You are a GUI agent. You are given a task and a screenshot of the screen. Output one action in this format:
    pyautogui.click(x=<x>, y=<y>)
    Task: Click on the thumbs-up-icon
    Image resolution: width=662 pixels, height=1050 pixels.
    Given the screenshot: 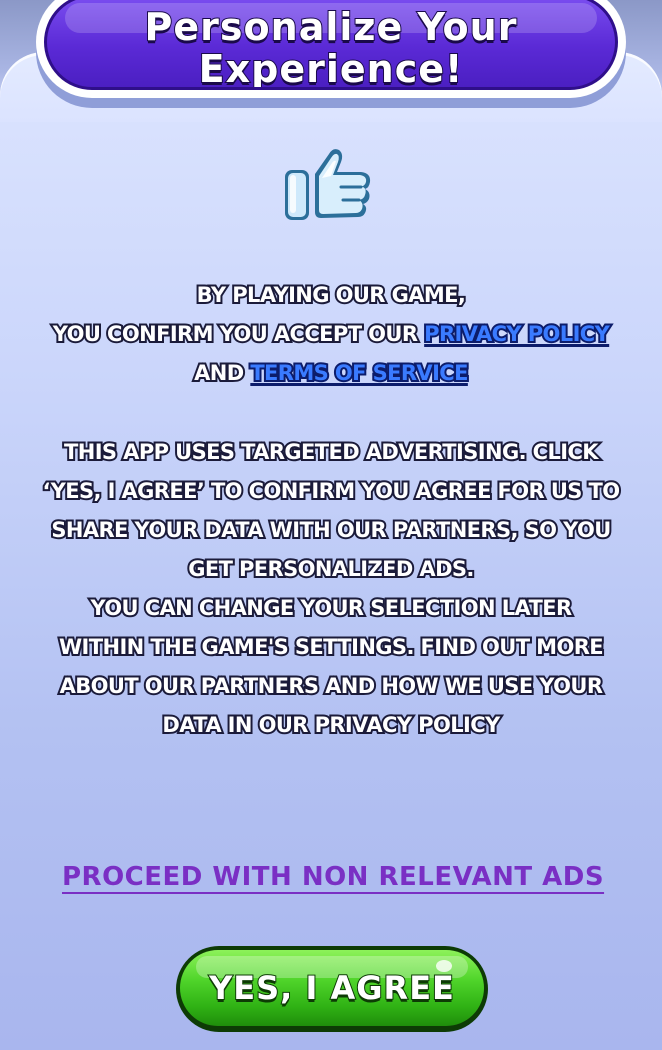 What is the action you would take?
    pyautogui.click(x=328, y=184)
    